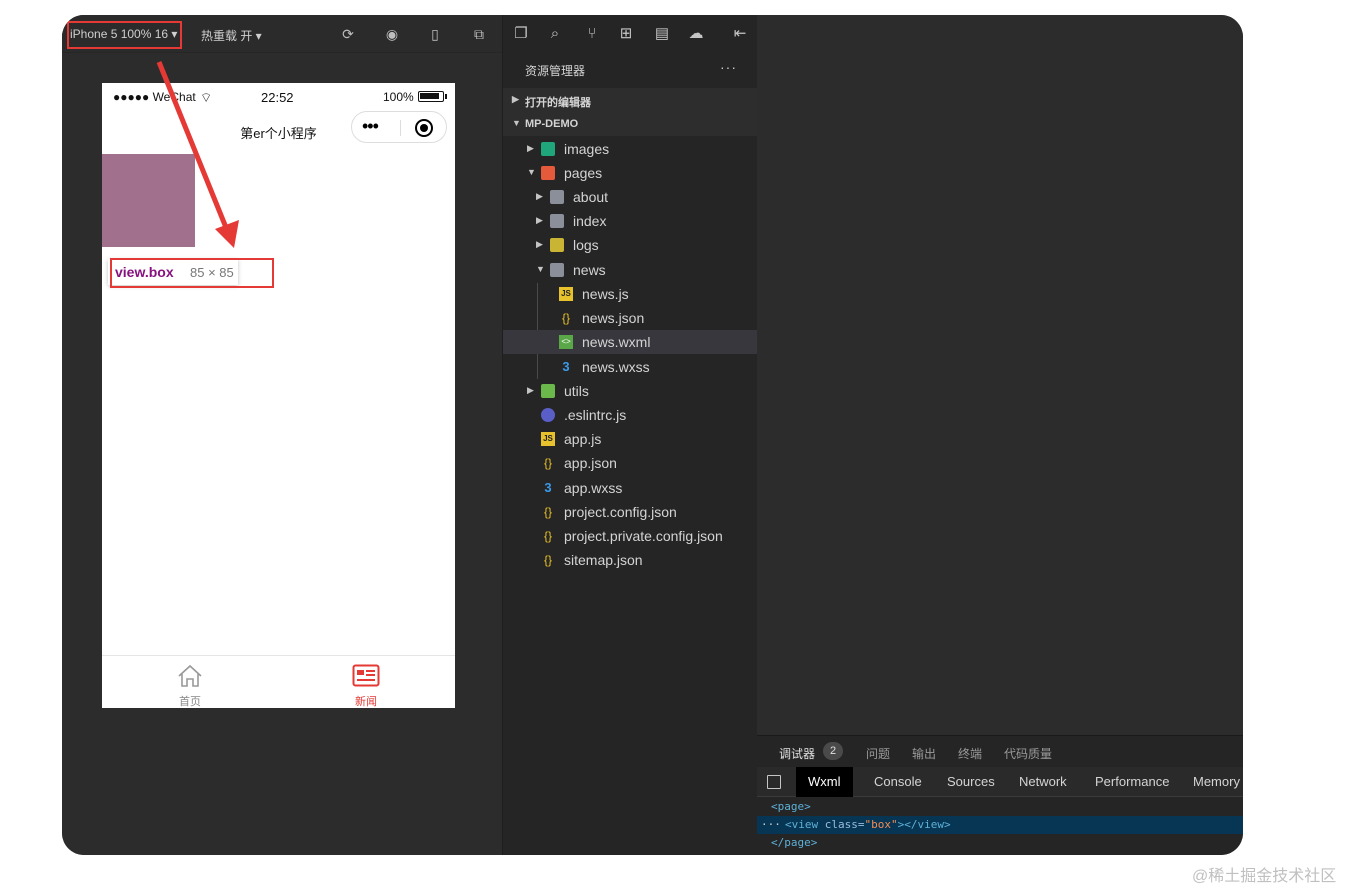  I want to click on tree-item-project-config: {} project.config.json, so click(630, 512).